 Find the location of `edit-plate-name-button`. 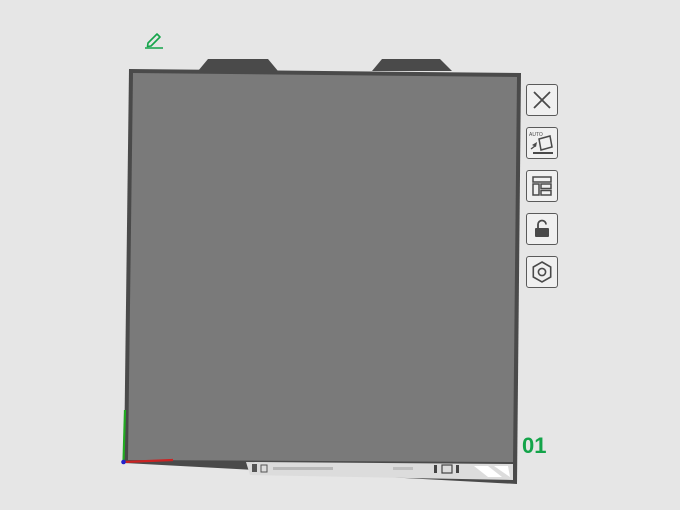

edit-plate-name-button is located at coordinates (154, 39).